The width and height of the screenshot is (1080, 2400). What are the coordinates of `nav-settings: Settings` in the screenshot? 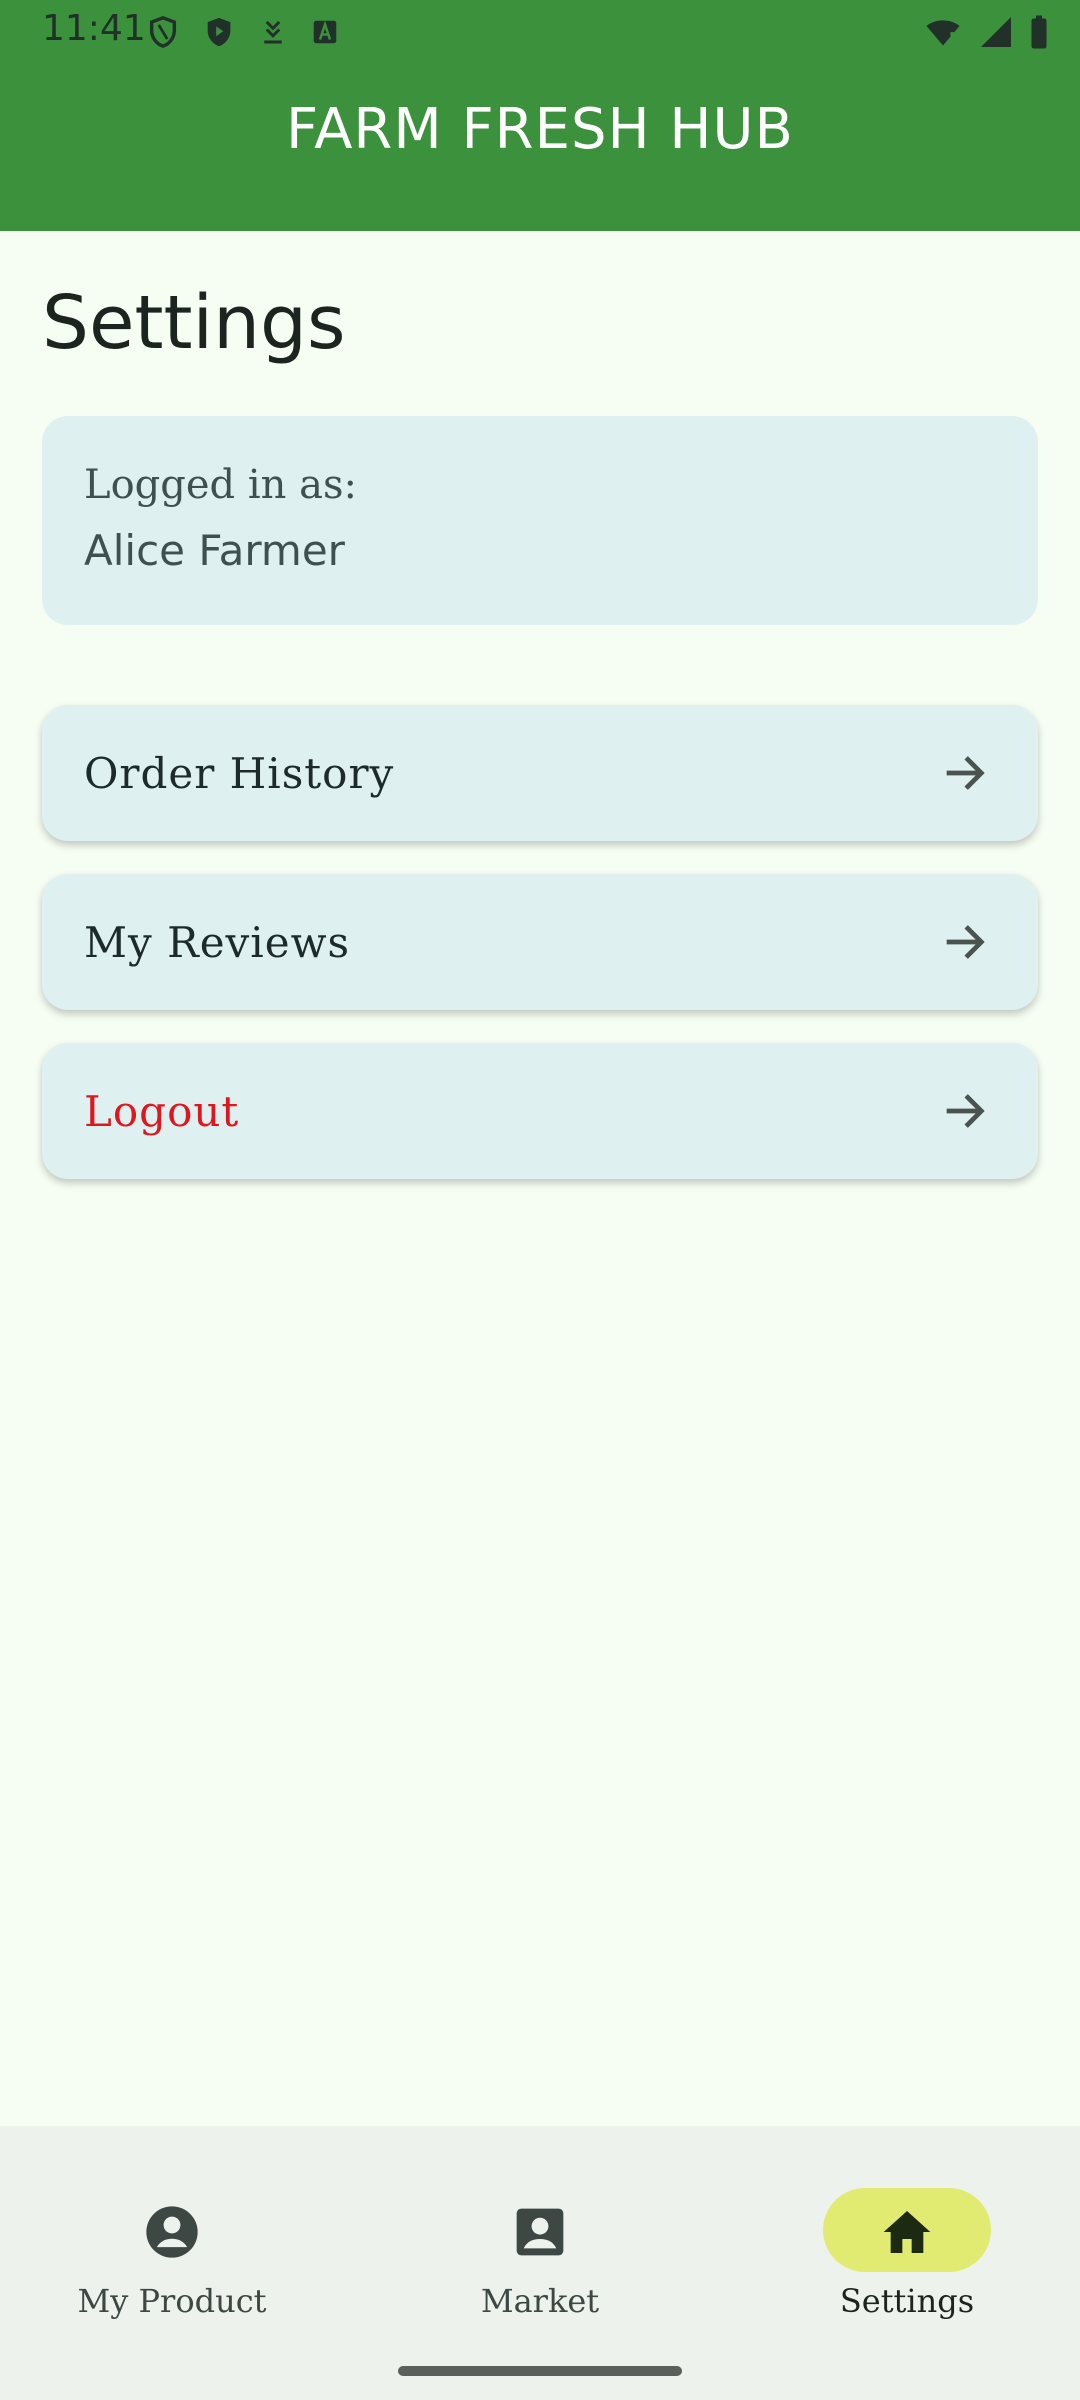 It's located at (907, 2238).